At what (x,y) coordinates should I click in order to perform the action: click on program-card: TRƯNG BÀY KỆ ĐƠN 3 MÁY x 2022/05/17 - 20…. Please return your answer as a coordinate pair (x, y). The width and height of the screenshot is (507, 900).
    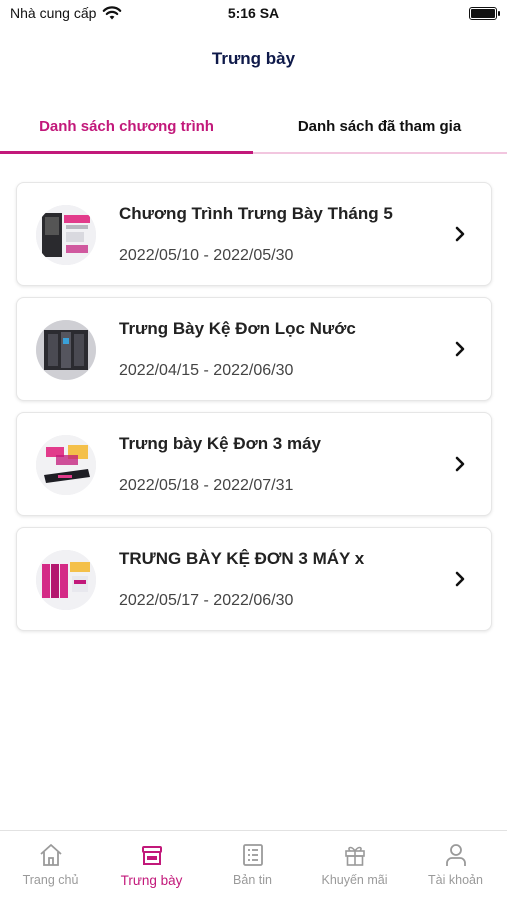
    Looking at the image, I should click on (254, 579).